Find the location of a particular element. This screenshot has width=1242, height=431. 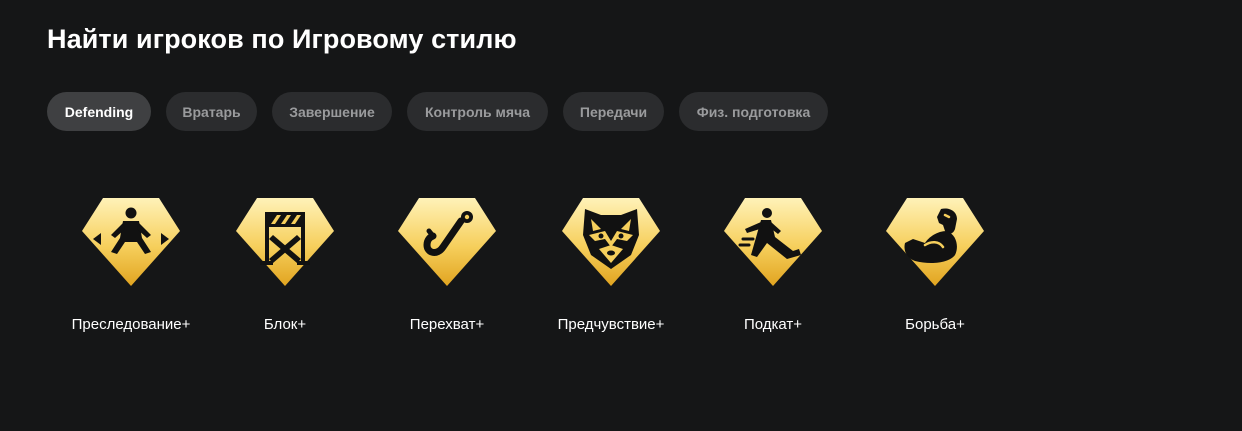

playstyle-card-block: Блок+ is located at coordinates (285, 264).